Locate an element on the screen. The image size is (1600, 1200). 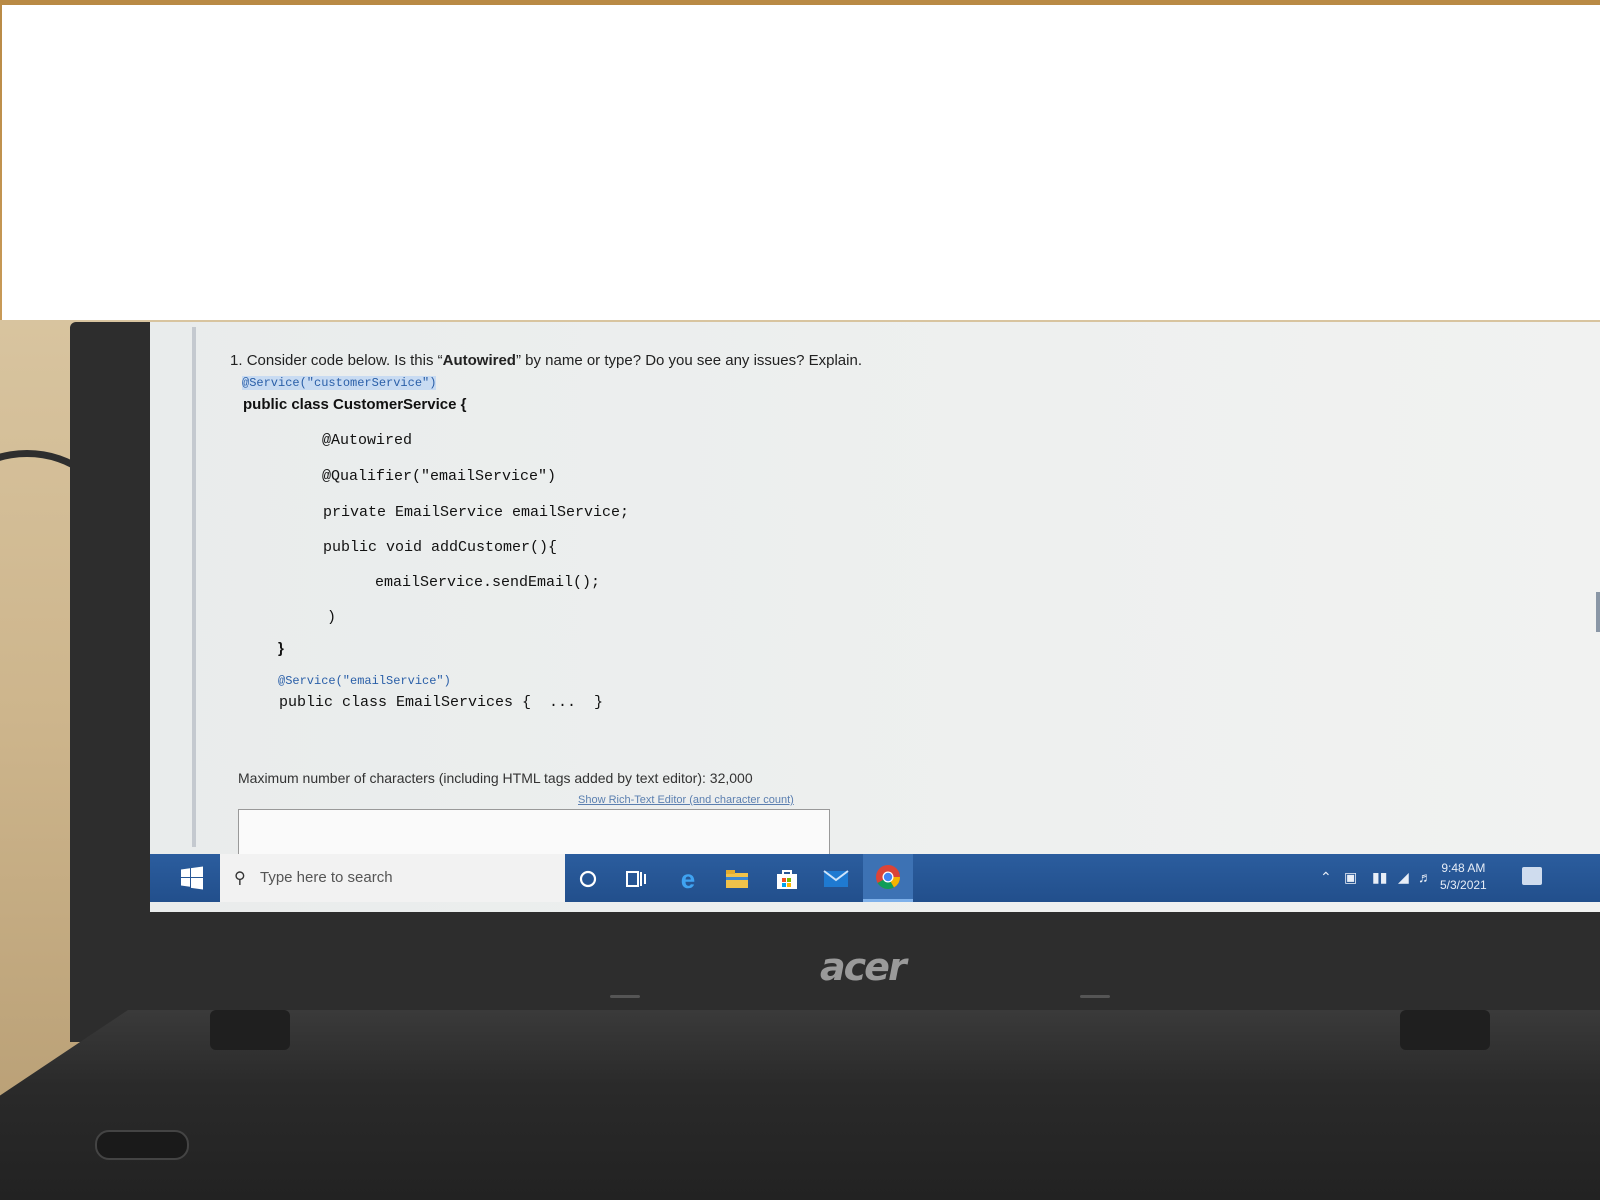
chevron-up-icon: ⌃ is located at coordinates (1326, 877).